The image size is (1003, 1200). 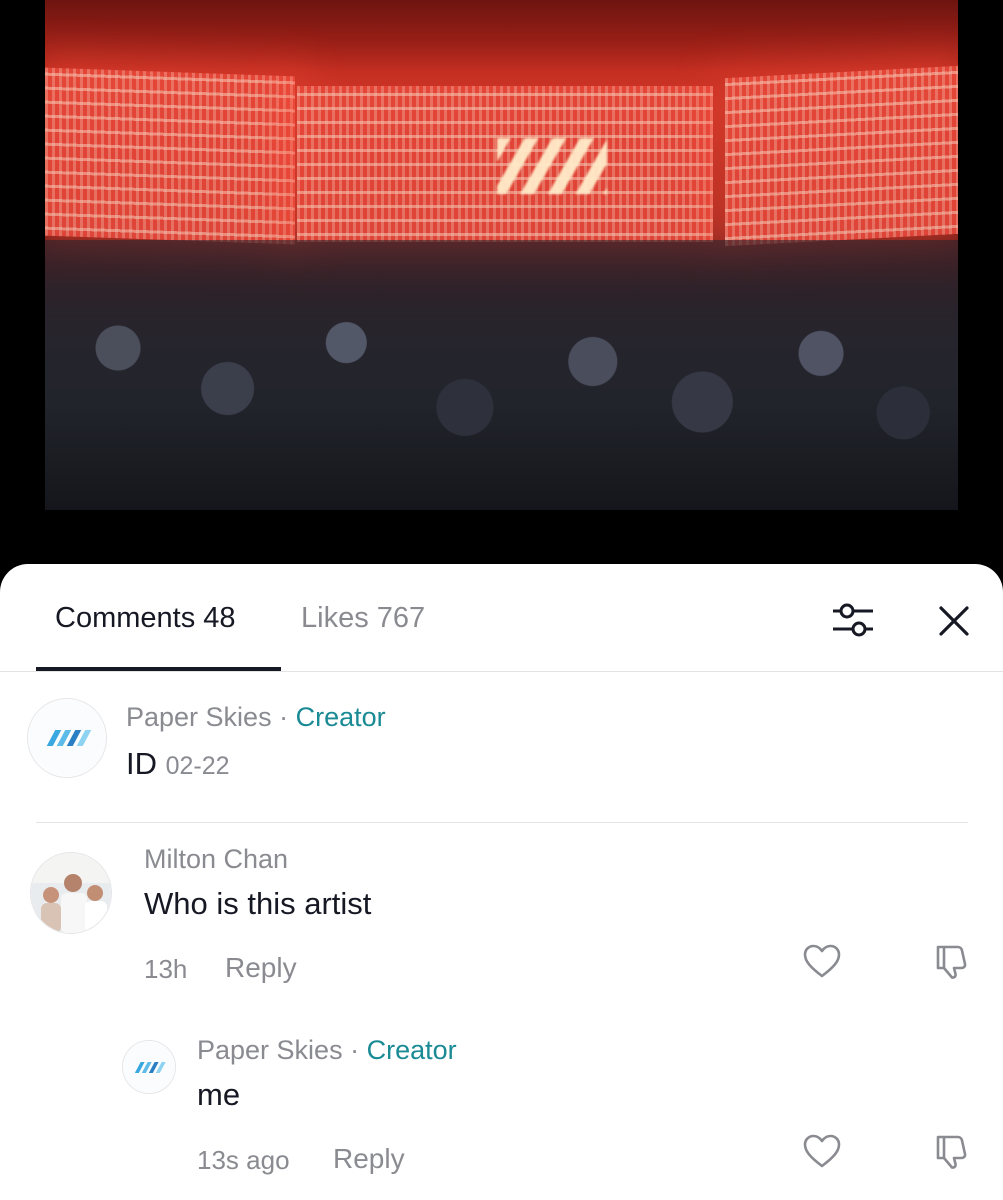 I want to click on tab-divider, so click(x=501, y=671).